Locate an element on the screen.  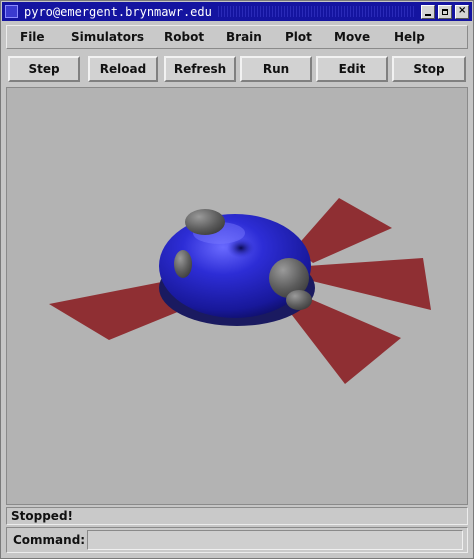
sensor-beam-front-right is located at coordinates (369, 284).